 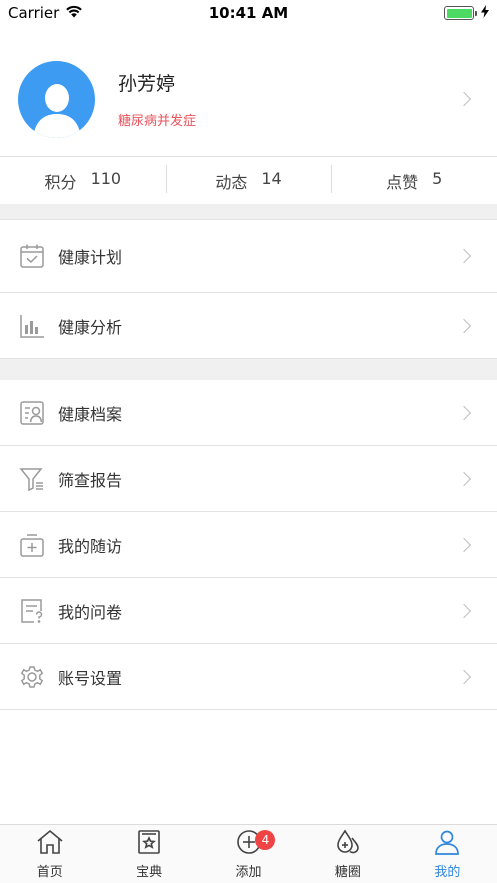 What do you see at coordinates (447, 844) in the screenshot?
I see `user-icon` at bounding box center [447, 844].